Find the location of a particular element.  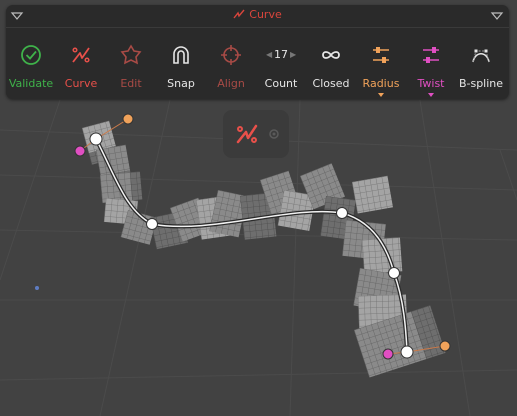

crosshair-icon is located at coordinates (231, 55).